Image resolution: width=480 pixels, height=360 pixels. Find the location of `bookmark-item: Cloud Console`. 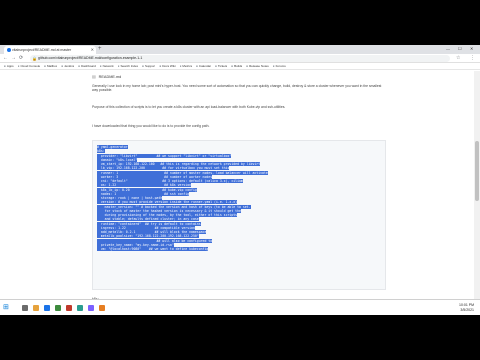

bookmark-item: Cloud Console is located at coordinates (29, 66).